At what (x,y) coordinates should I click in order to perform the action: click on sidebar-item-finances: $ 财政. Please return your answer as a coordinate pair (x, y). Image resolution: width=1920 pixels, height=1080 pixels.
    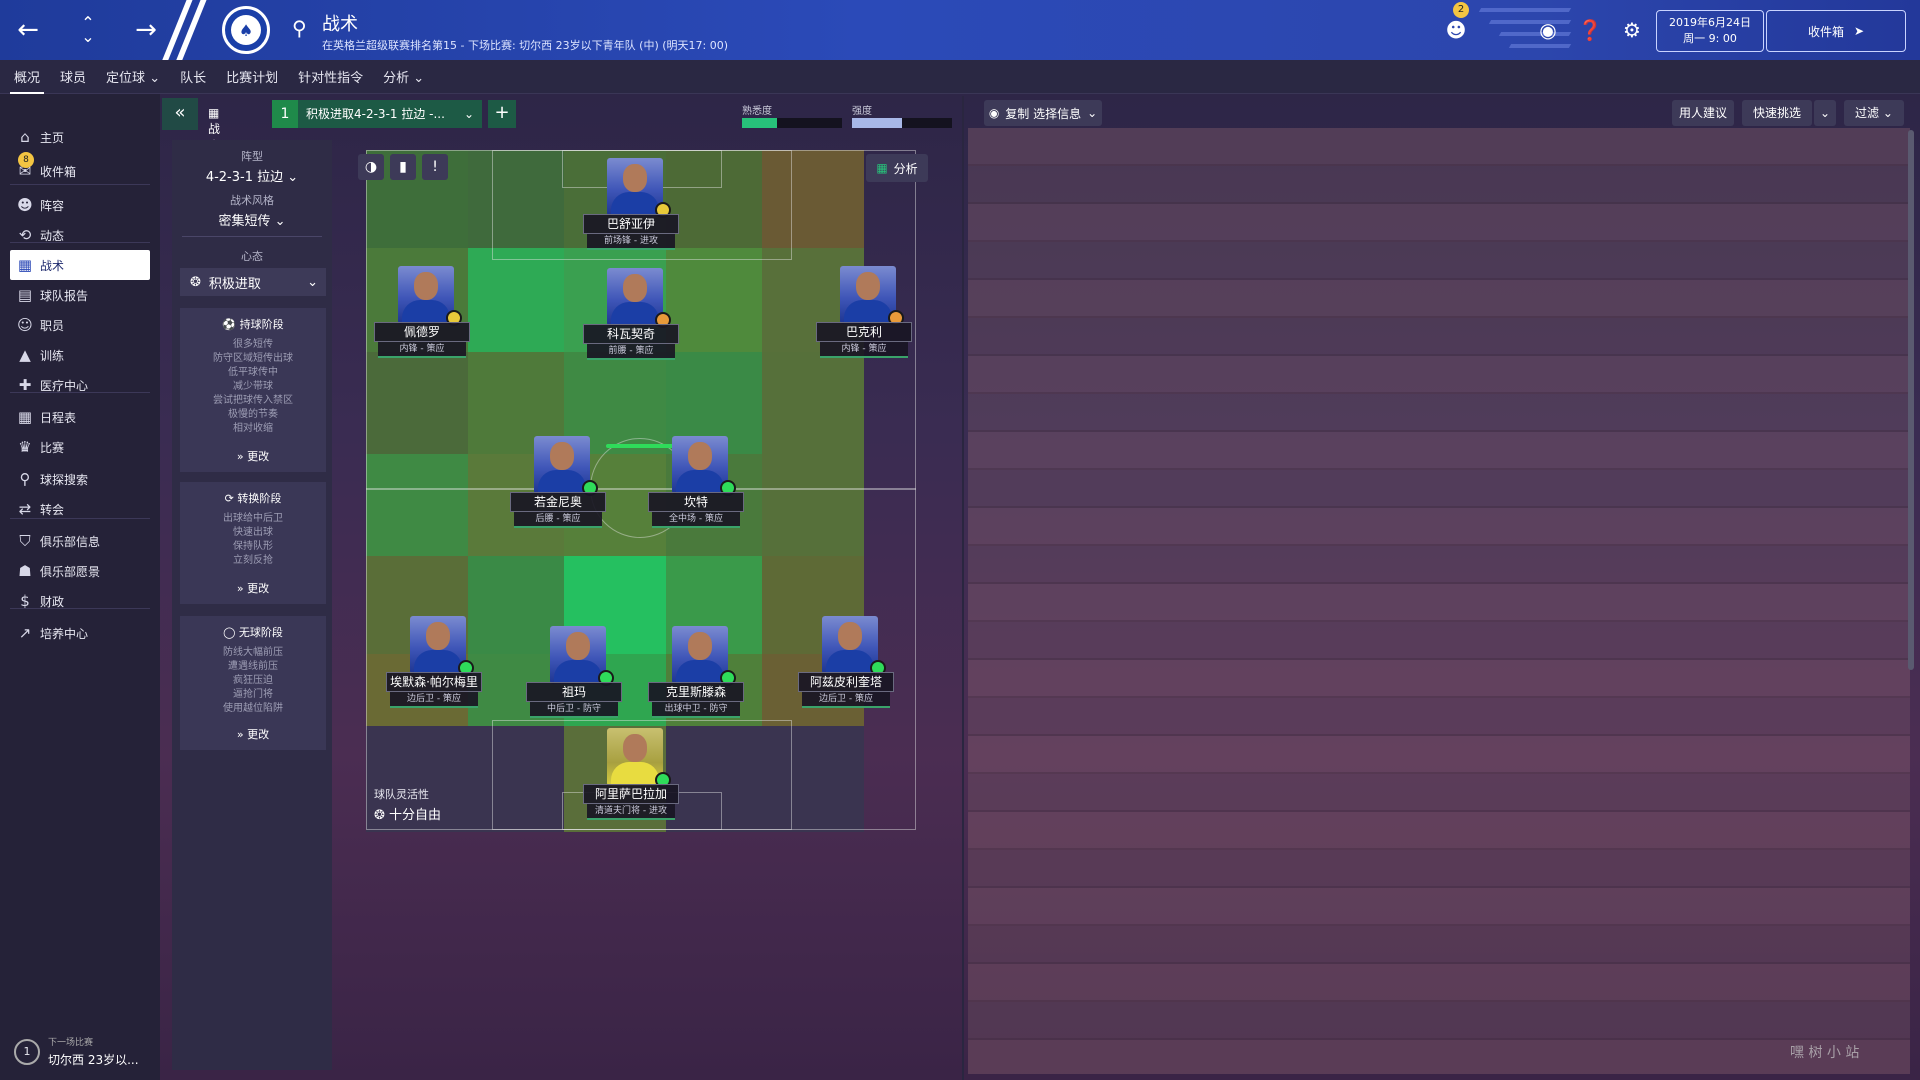
    Looking at the image, I should click on (80, 601).